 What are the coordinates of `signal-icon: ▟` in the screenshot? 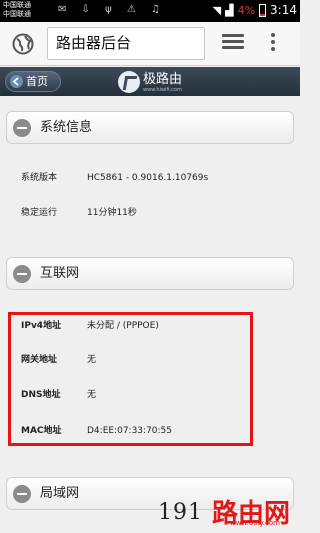 It's located at (229, 10).